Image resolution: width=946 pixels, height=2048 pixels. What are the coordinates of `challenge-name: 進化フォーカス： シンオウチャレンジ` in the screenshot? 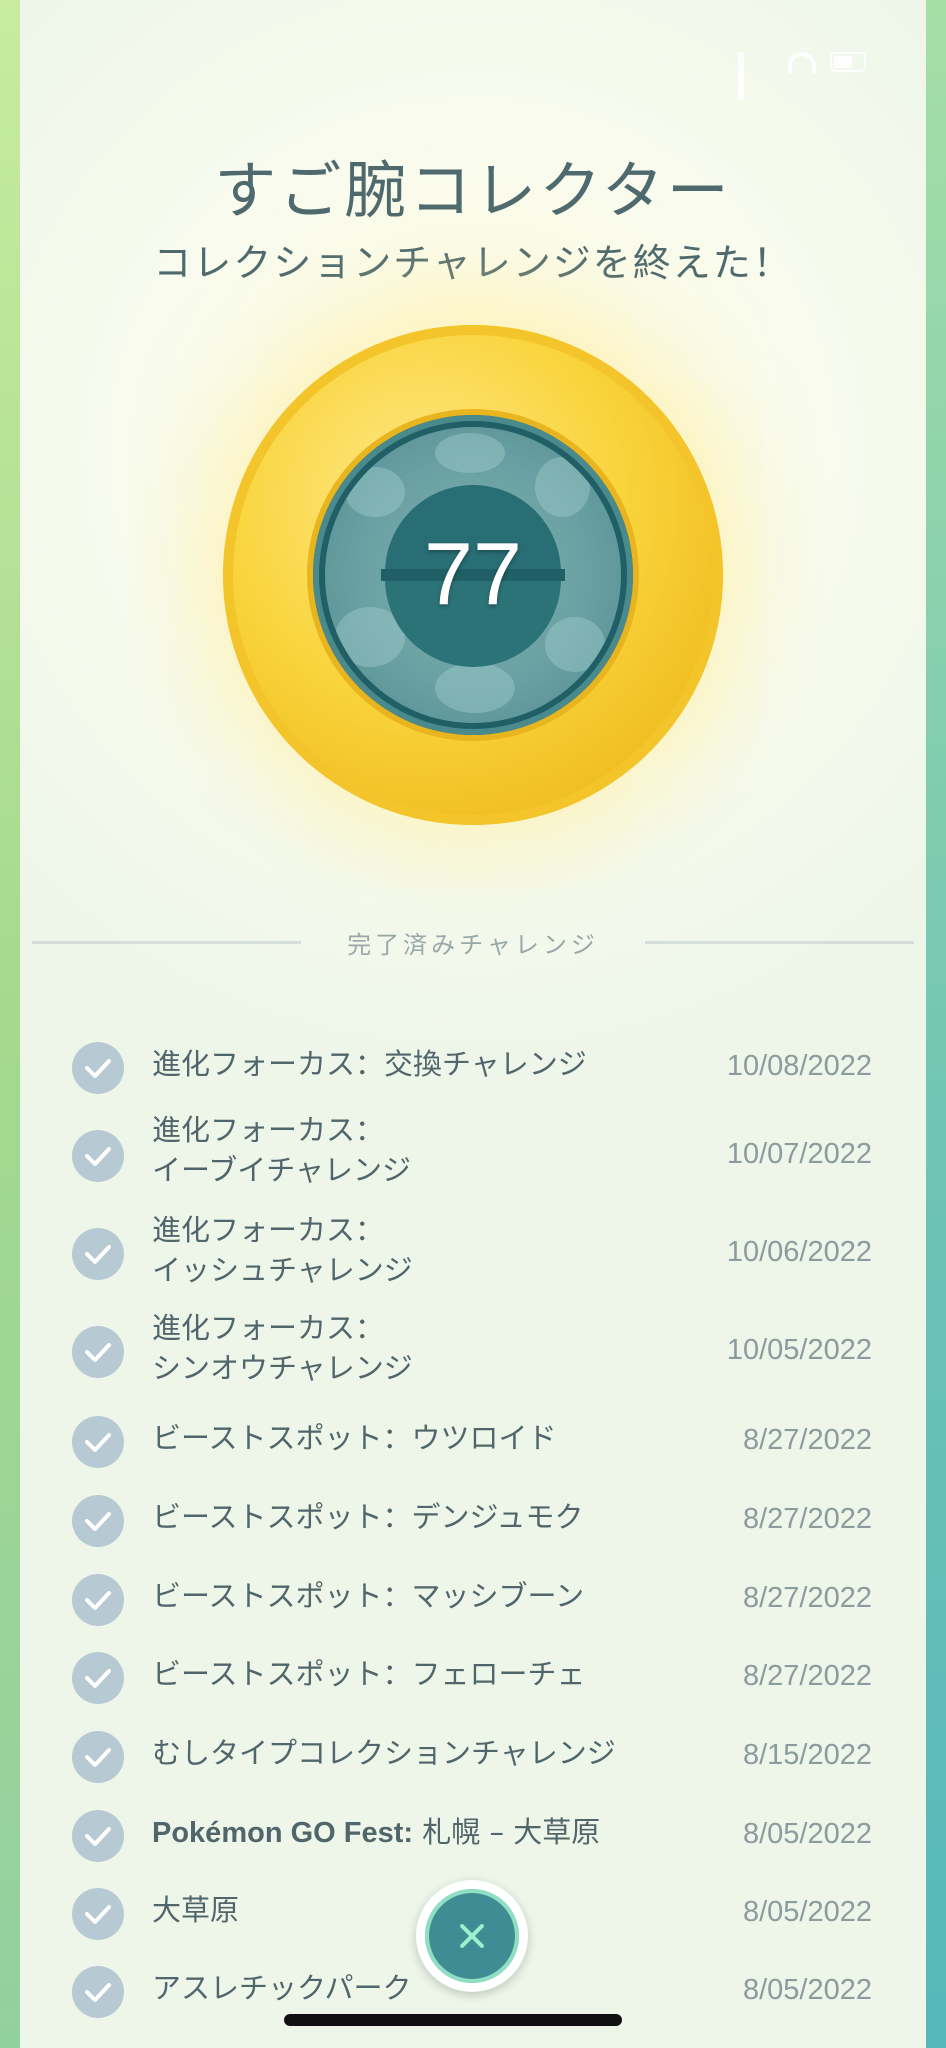 It's located at (282, 1348).